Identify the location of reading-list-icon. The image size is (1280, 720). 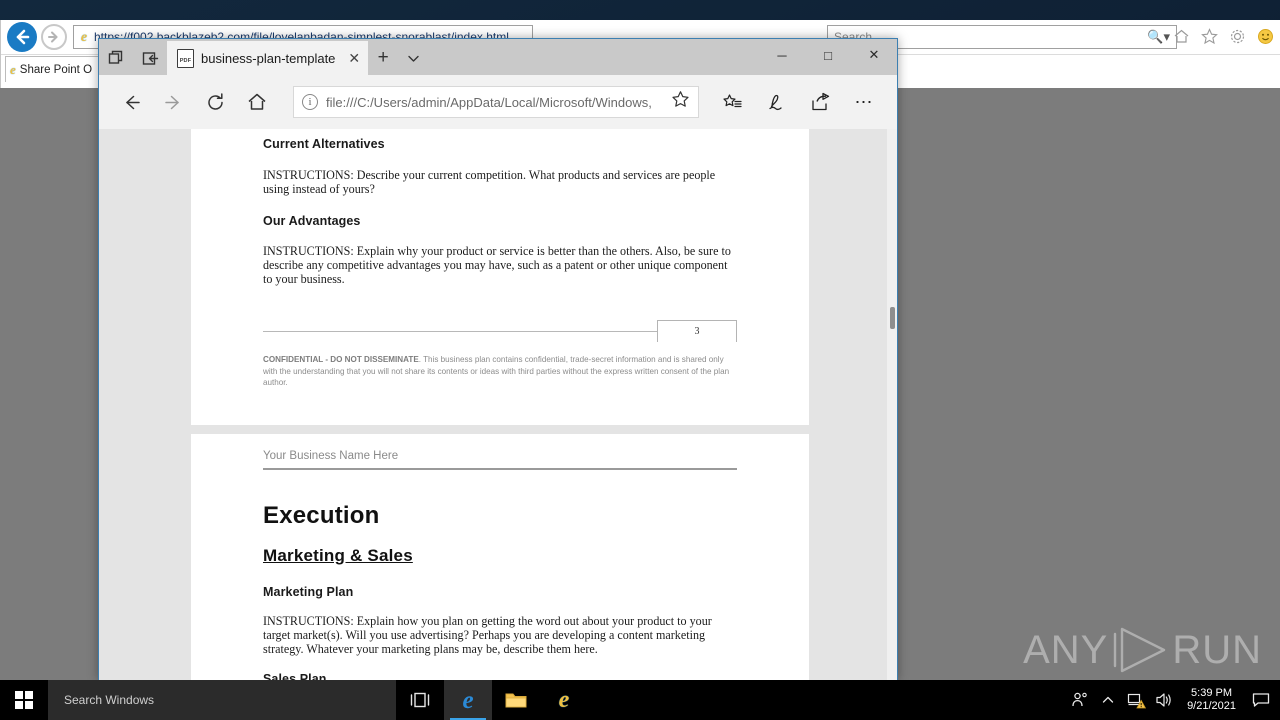
(732, 102).